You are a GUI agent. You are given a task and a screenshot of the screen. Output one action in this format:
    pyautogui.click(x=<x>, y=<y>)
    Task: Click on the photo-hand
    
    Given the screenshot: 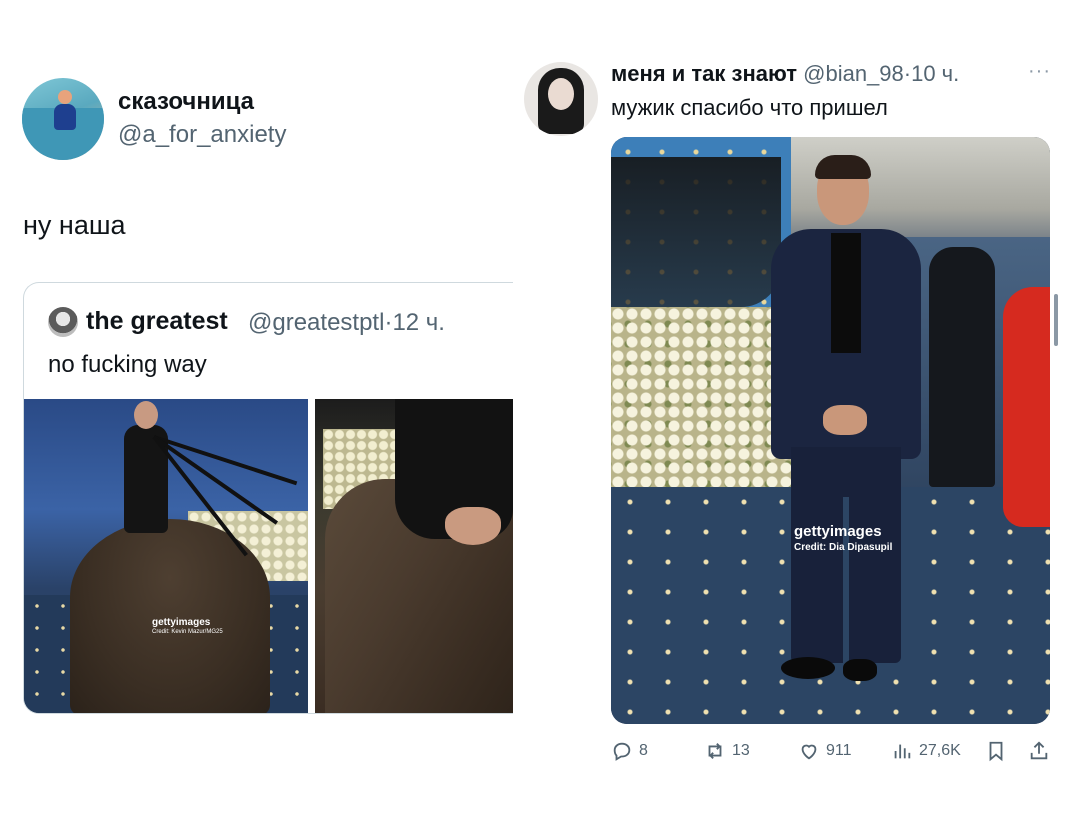 What is the action you would take?
    pyautogui.click(x=473, y=526)
    